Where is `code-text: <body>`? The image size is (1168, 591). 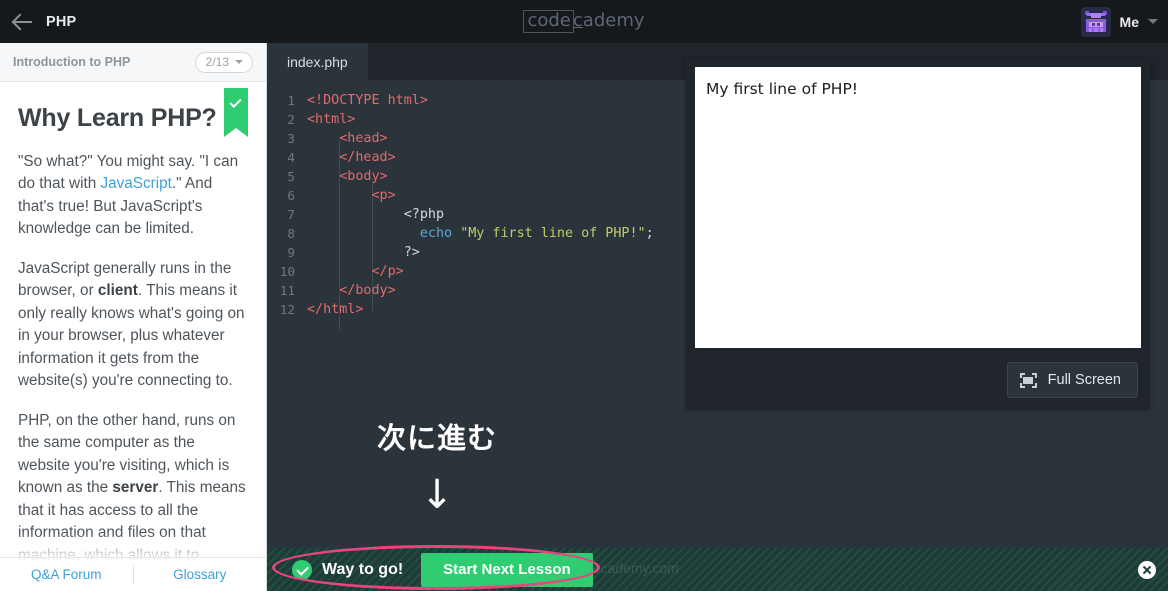
code-text: <body> is located at coordinates (347, 176).